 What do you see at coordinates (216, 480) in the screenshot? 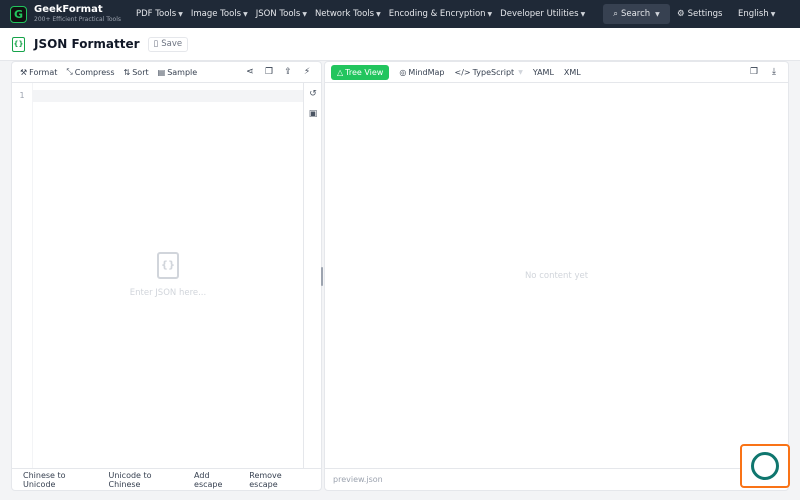
I see `add-escape-button: Add escape` at bounding box center [216, 480].